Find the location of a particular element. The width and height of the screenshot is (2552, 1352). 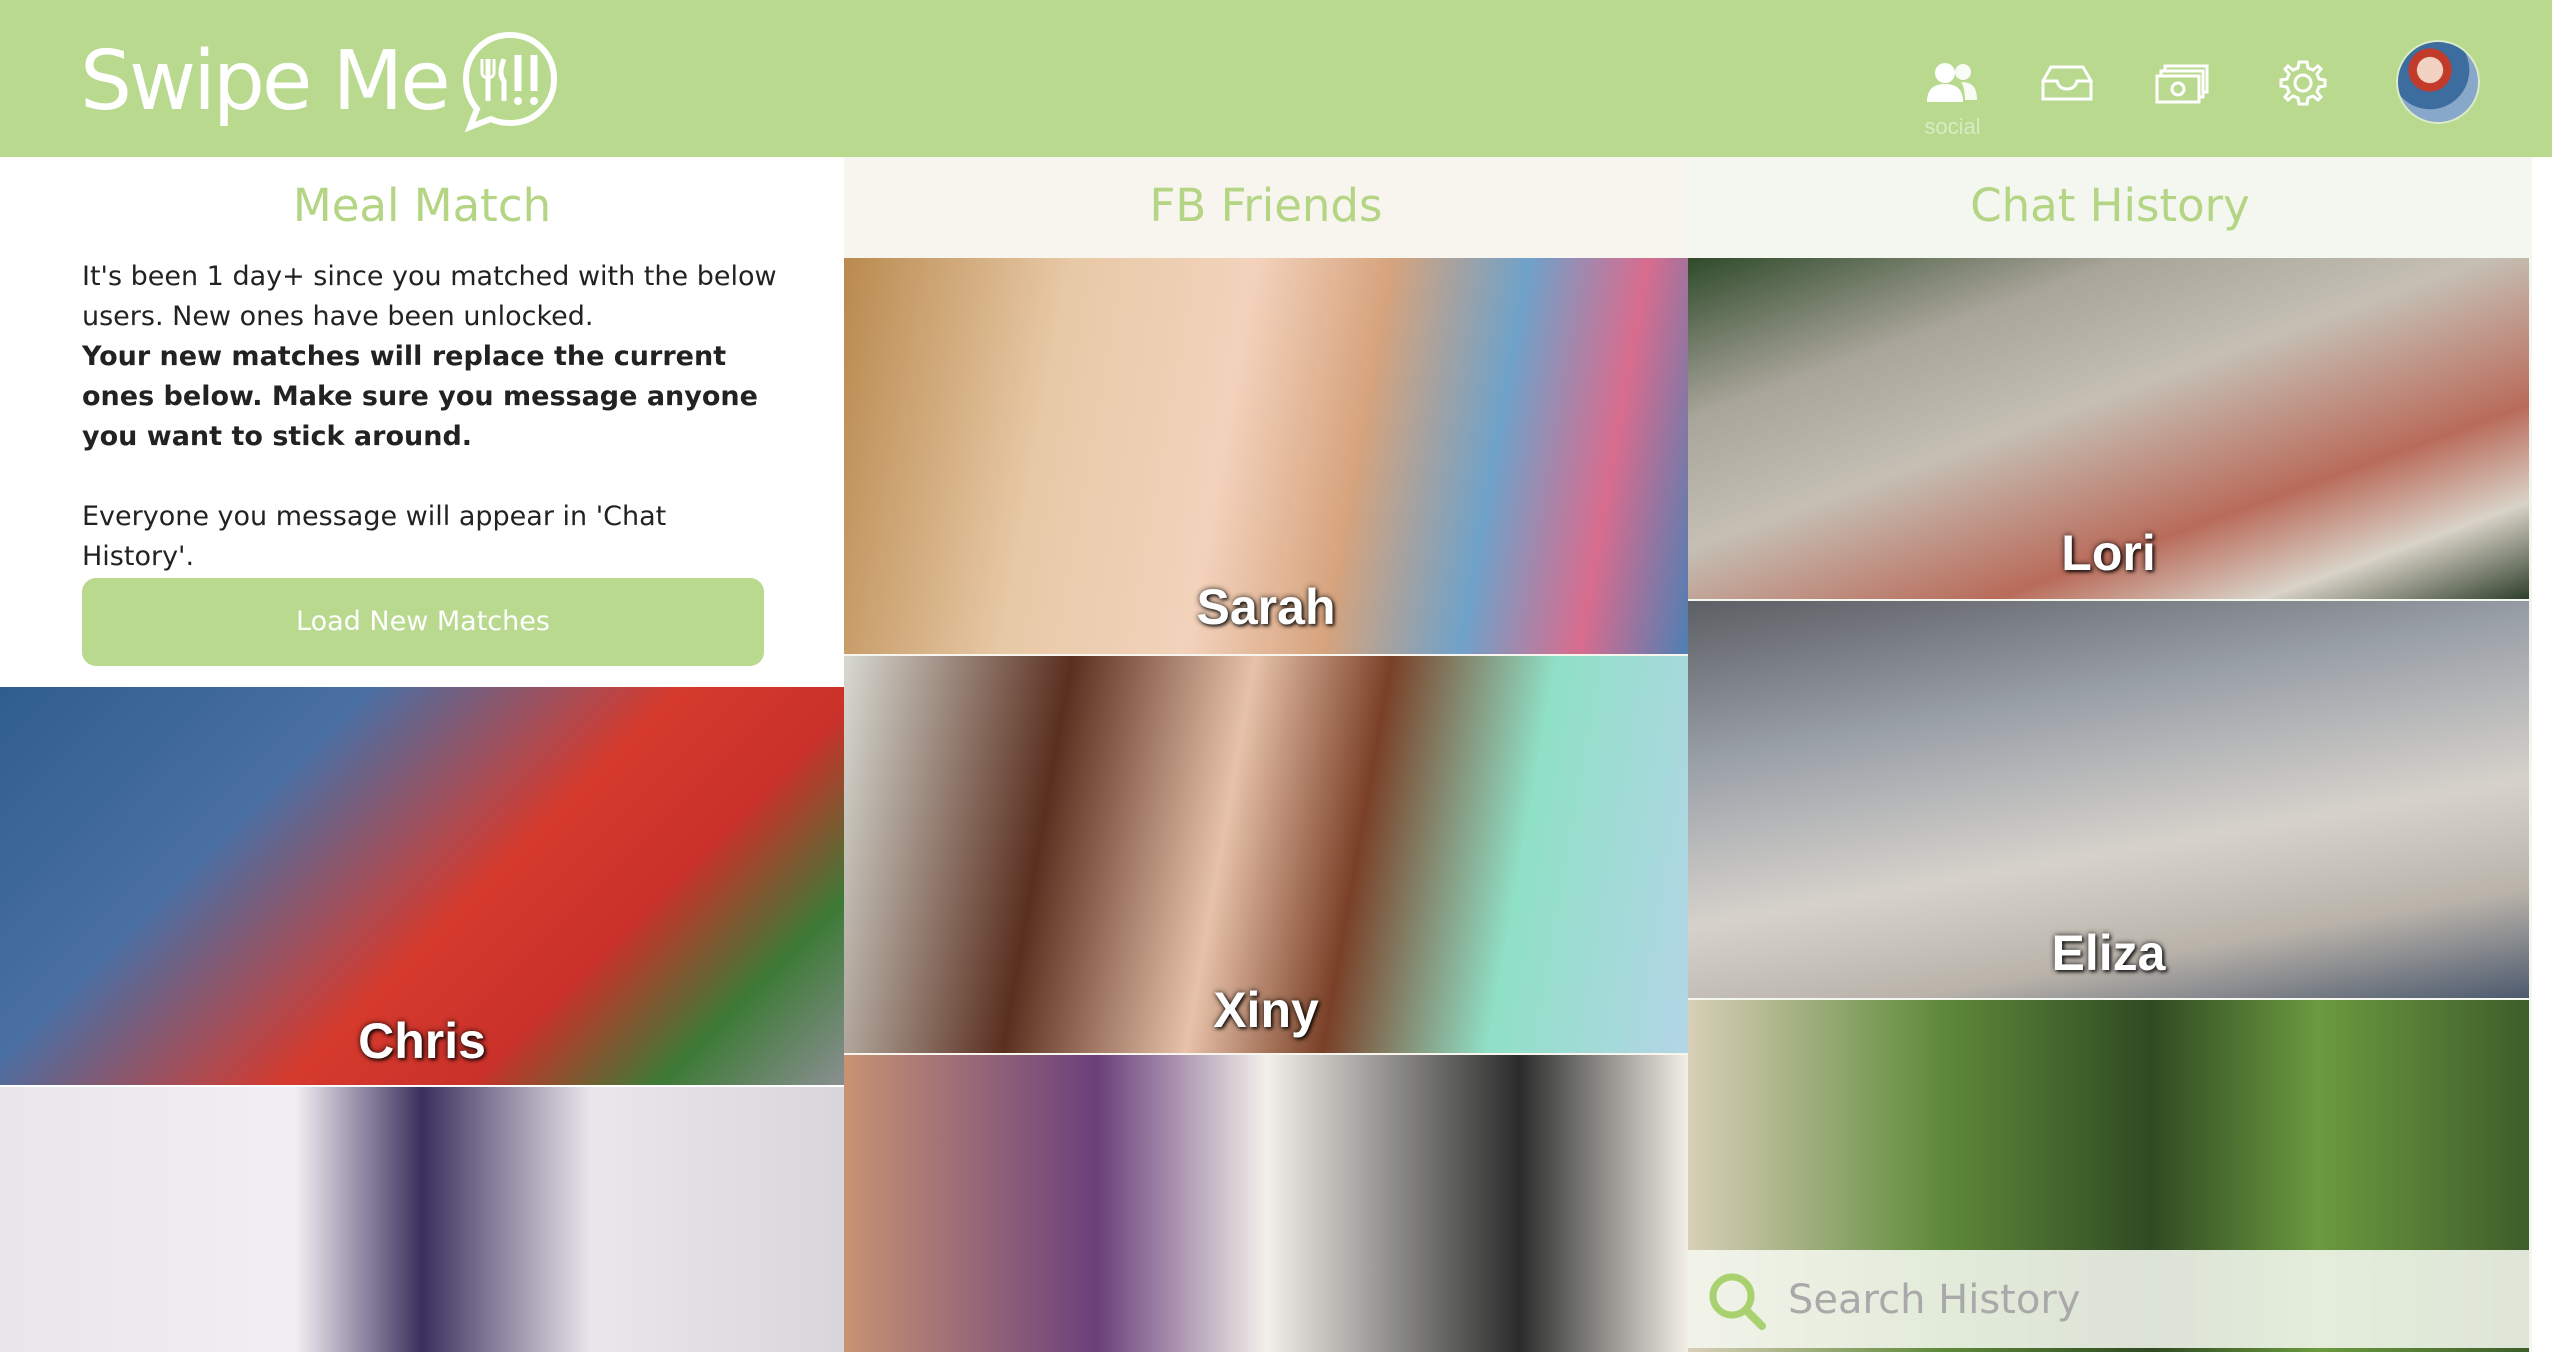

friend-card-sarah: Sarah is located at coordinates (1266, 456).